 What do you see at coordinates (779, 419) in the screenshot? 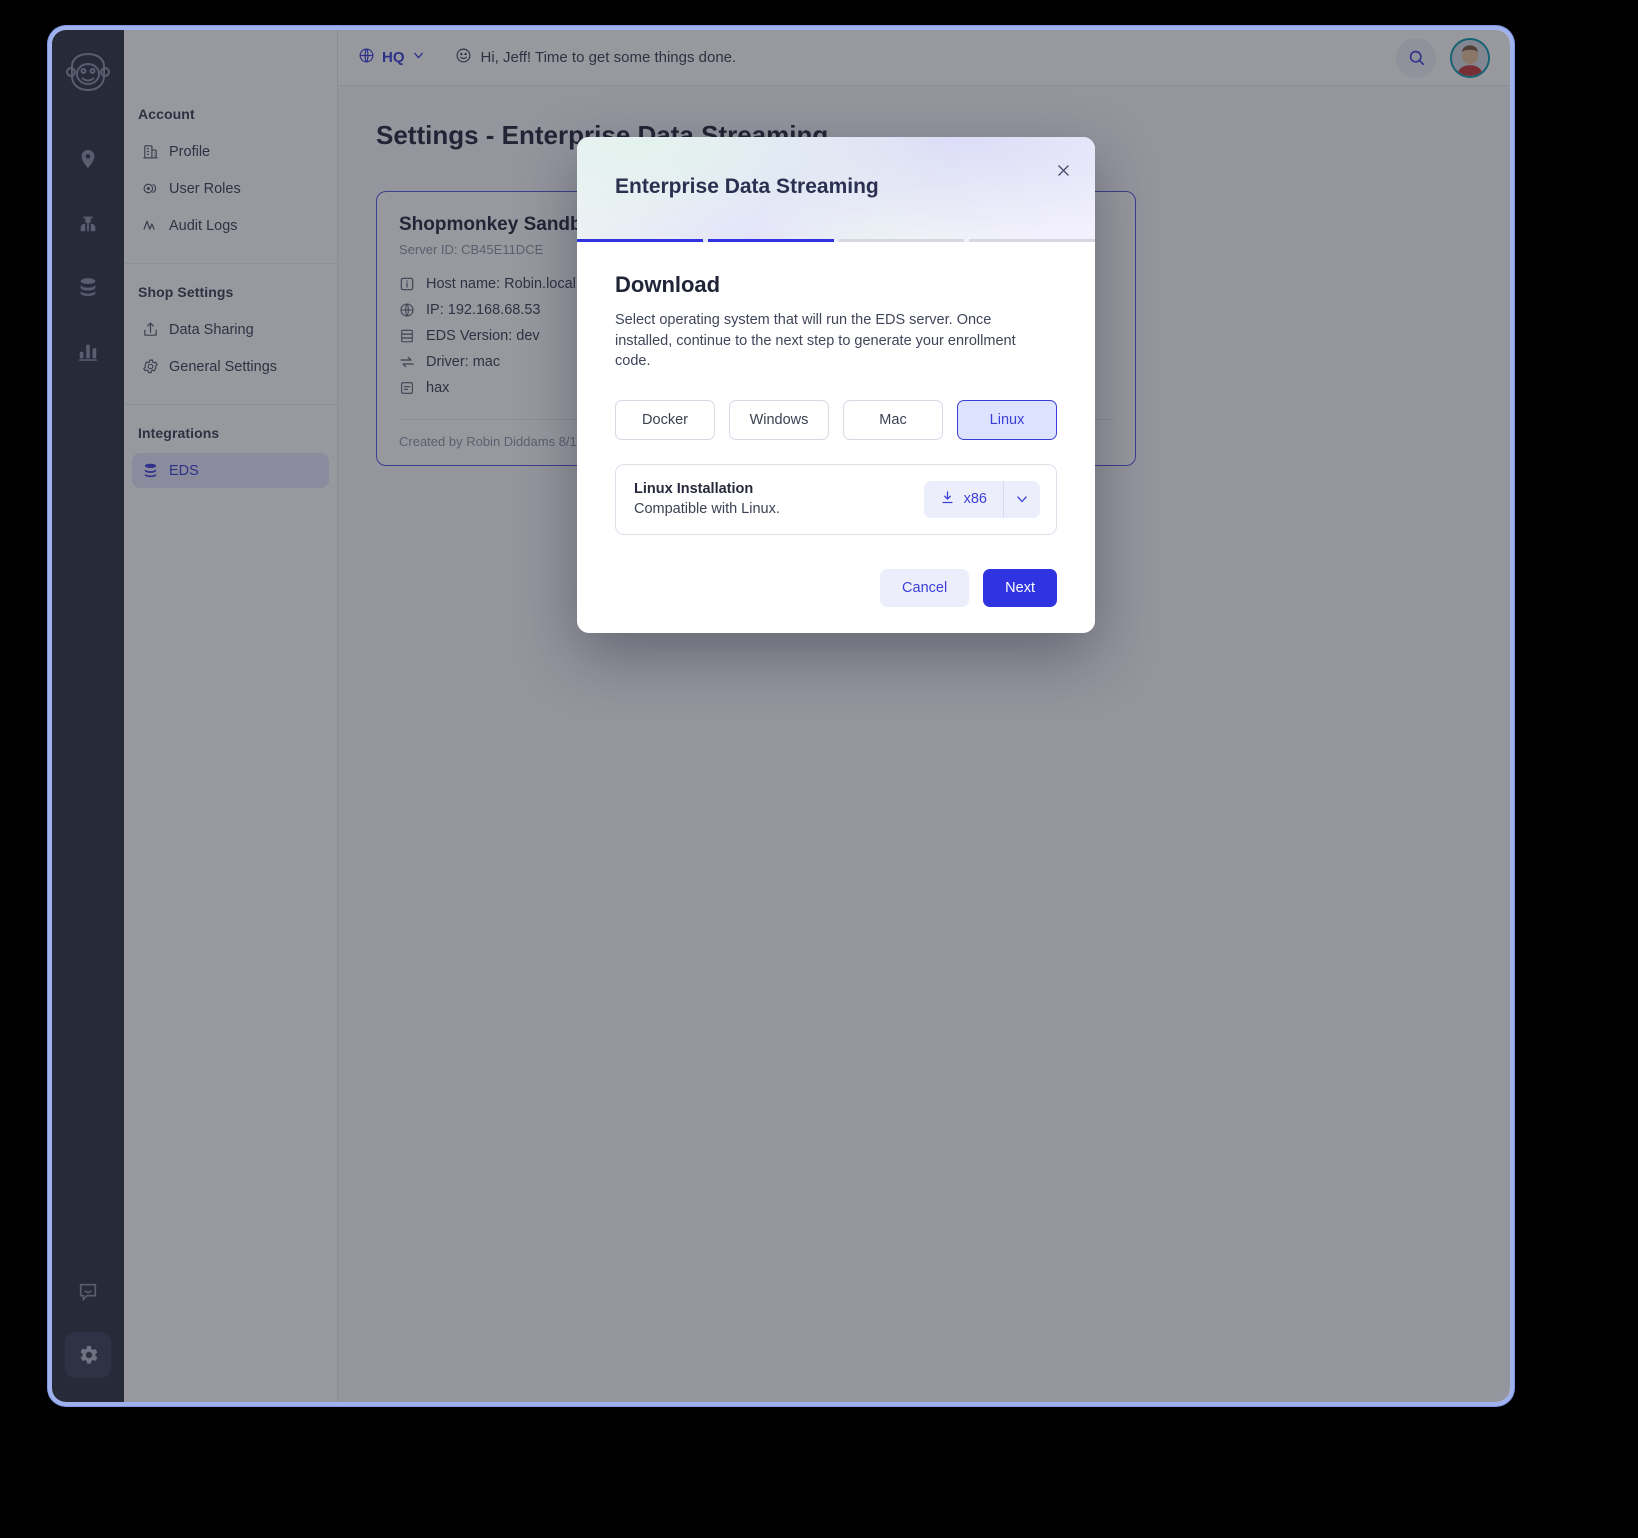
I see `os-option-windows: Windows` at bounding box center [779, 419].